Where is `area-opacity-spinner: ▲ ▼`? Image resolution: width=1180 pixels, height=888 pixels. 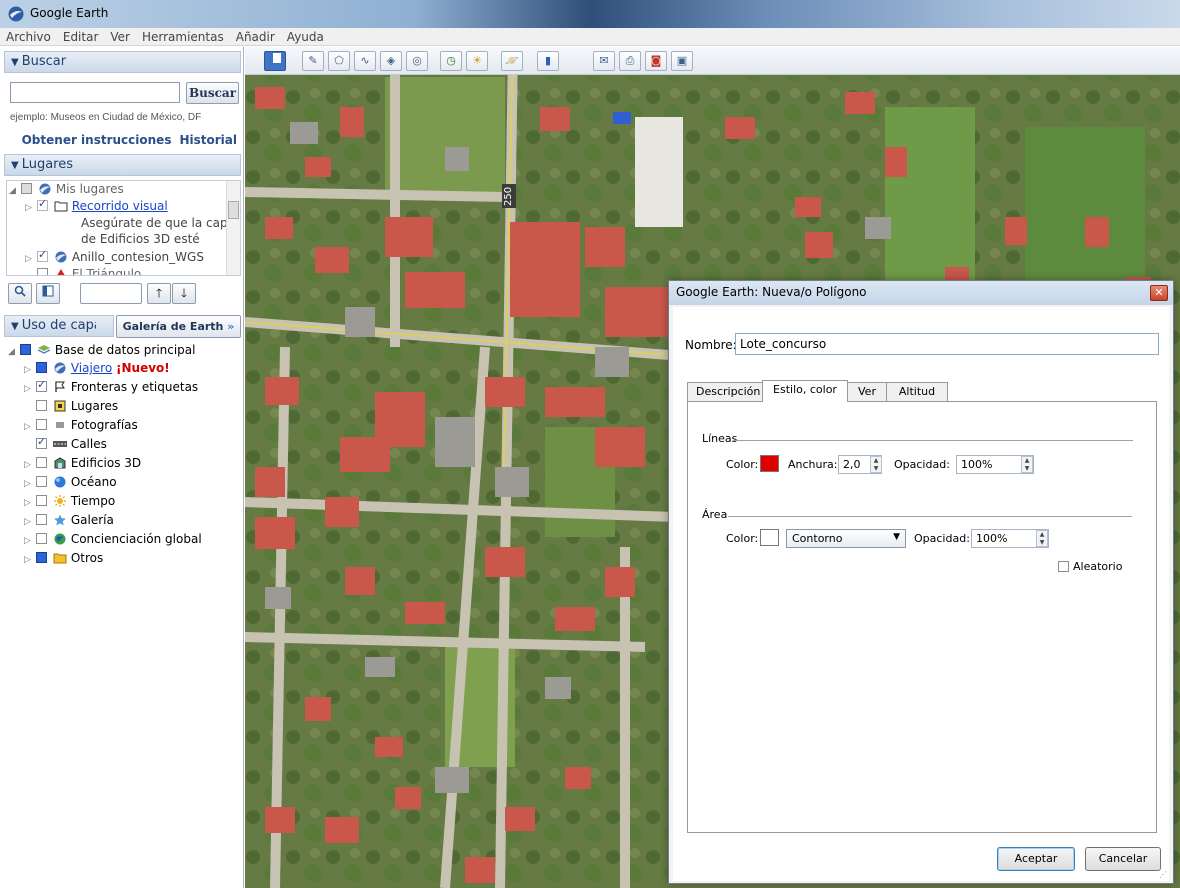
area-opacity-spinner: ▲ ▼ is located at coordinates (1042, 538).